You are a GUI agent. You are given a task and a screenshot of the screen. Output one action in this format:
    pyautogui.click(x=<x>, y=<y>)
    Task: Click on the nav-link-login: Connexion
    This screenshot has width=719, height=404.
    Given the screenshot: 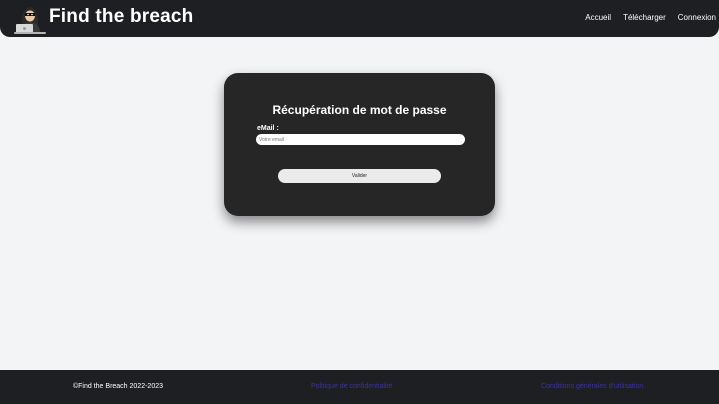 What is the action you would take?
    pyautogui.click(x=697, y=17)
    